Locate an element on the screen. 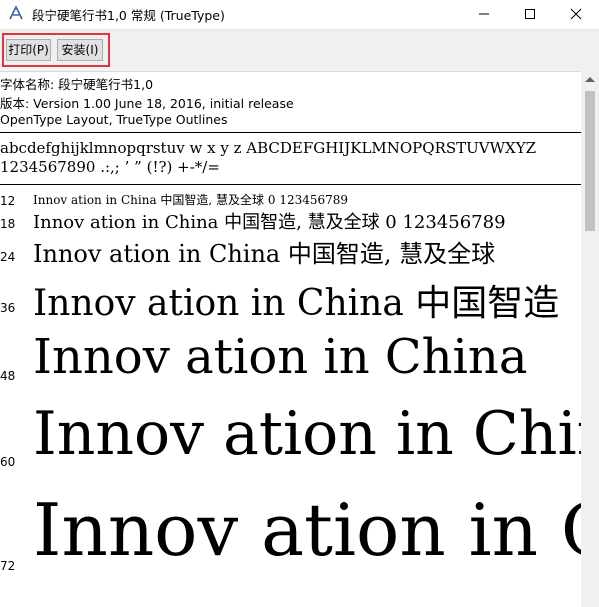  font-name-line: 字体名称: 段宁硬笔行书1,0 is located at coordinates (77, 84).